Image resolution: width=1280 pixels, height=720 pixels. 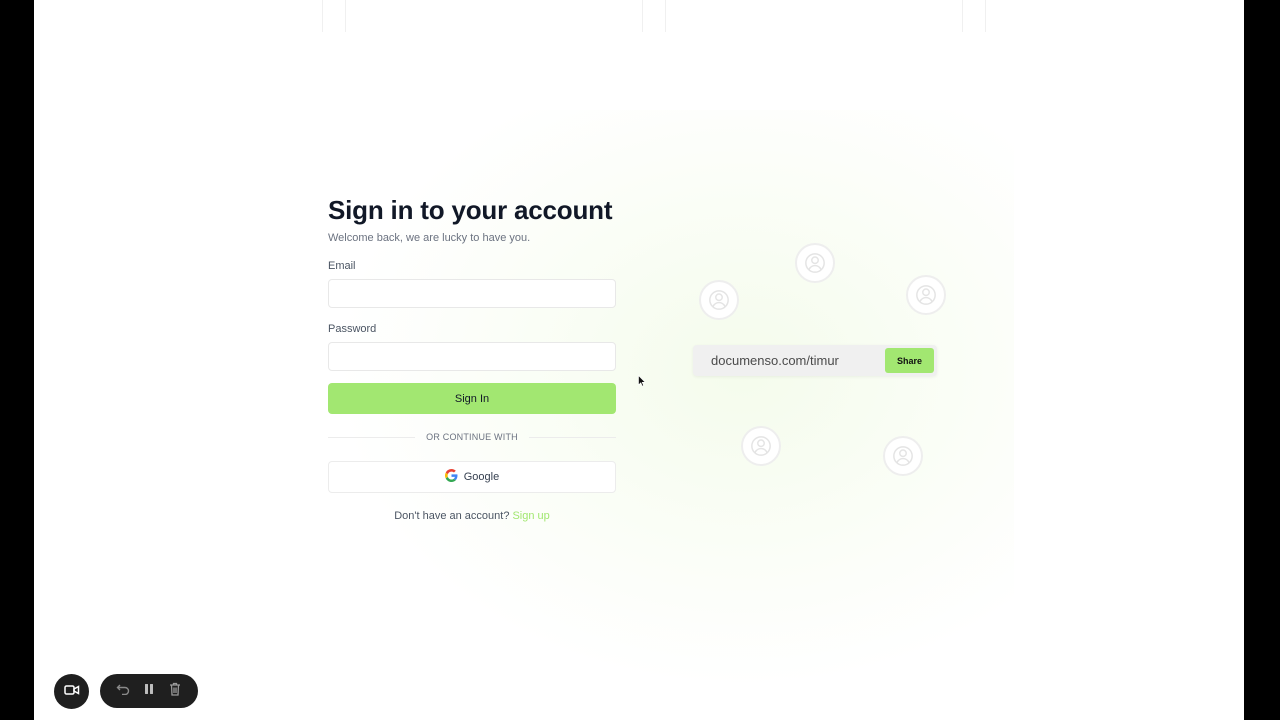 What do you see at coordinates (470, 210) in the screenshot?
I see `page-title: Sign in to your account` at bounding box center [470, 210].